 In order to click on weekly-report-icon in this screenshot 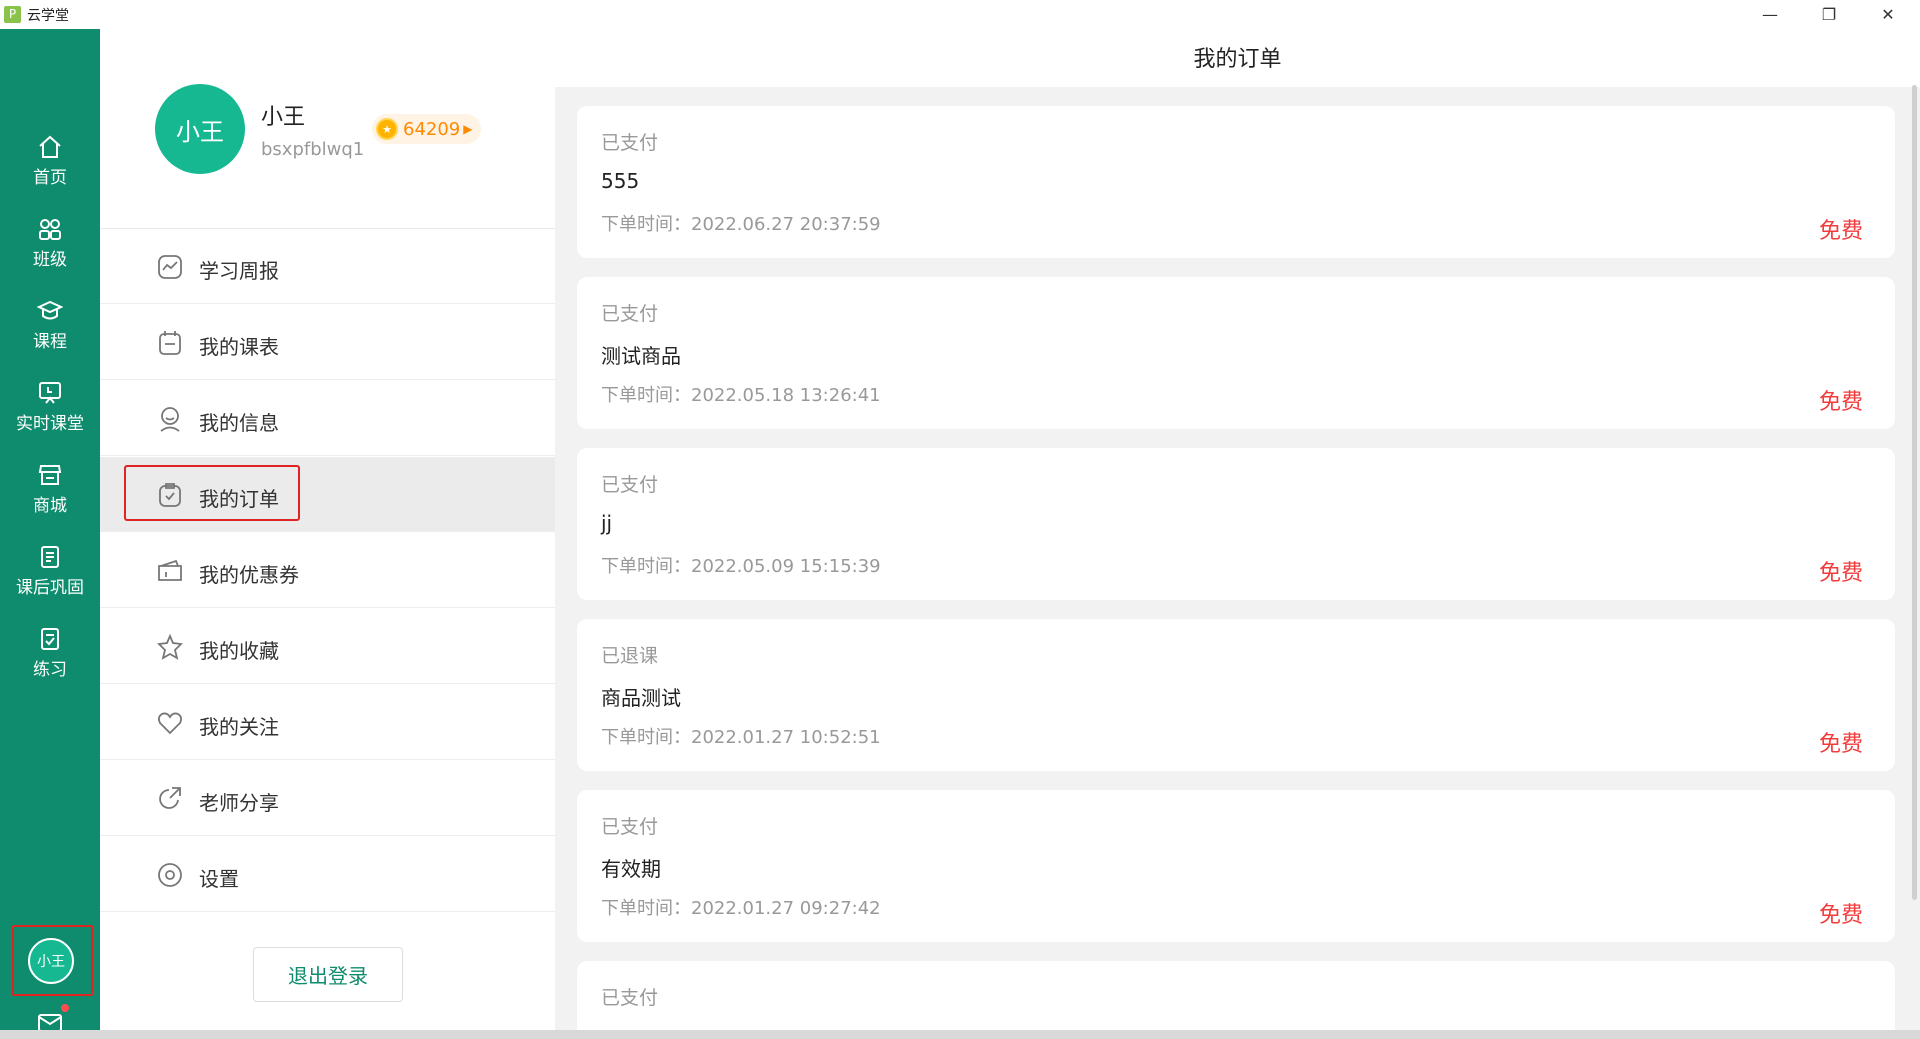, I will do `click(170, 267)`.